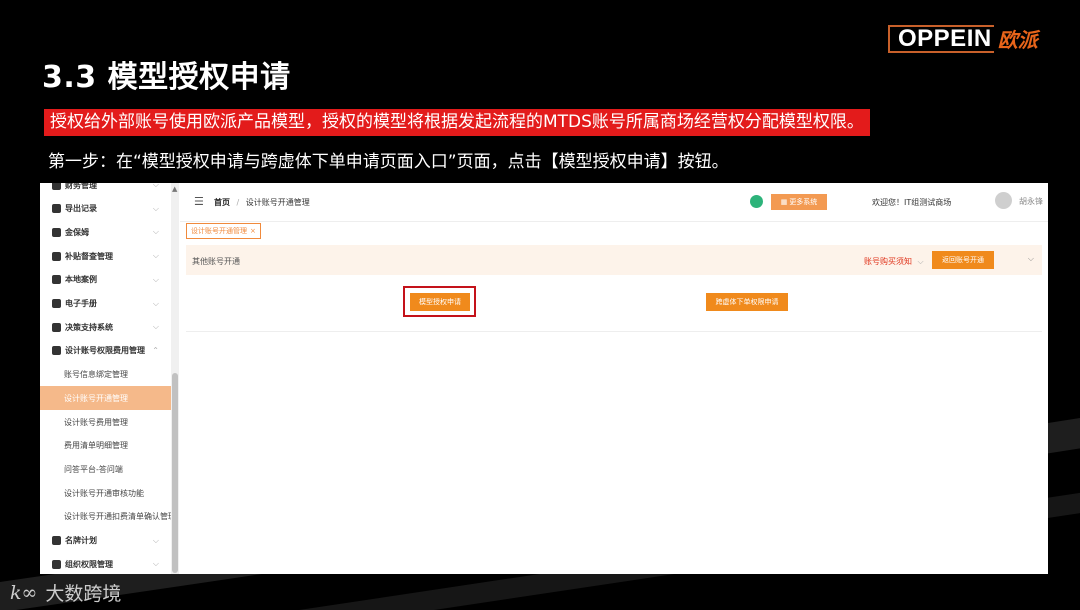 The image size is (1080, 610). Describe the element at coordinates (105, 422) in the screenshot. I see `sidebar-subitem: 设计账号费用管理` at that location.